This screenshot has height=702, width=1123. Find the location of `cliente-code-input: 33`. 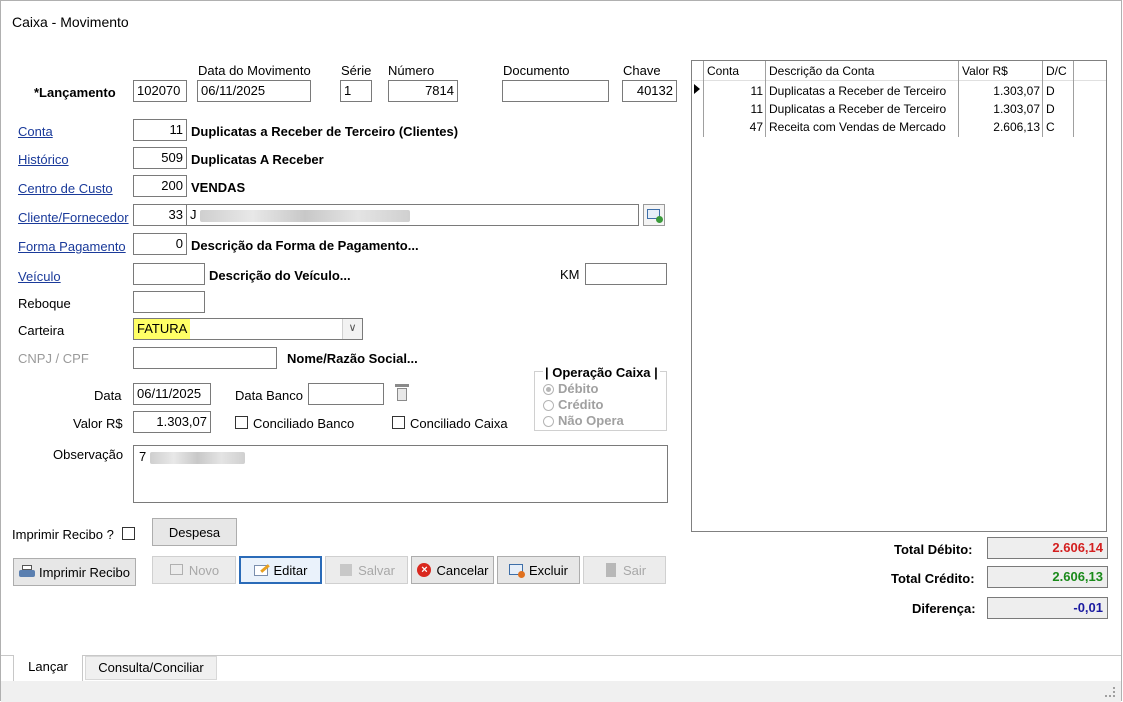

cliente-code-input: 33 is located at coordinates (160, 215).